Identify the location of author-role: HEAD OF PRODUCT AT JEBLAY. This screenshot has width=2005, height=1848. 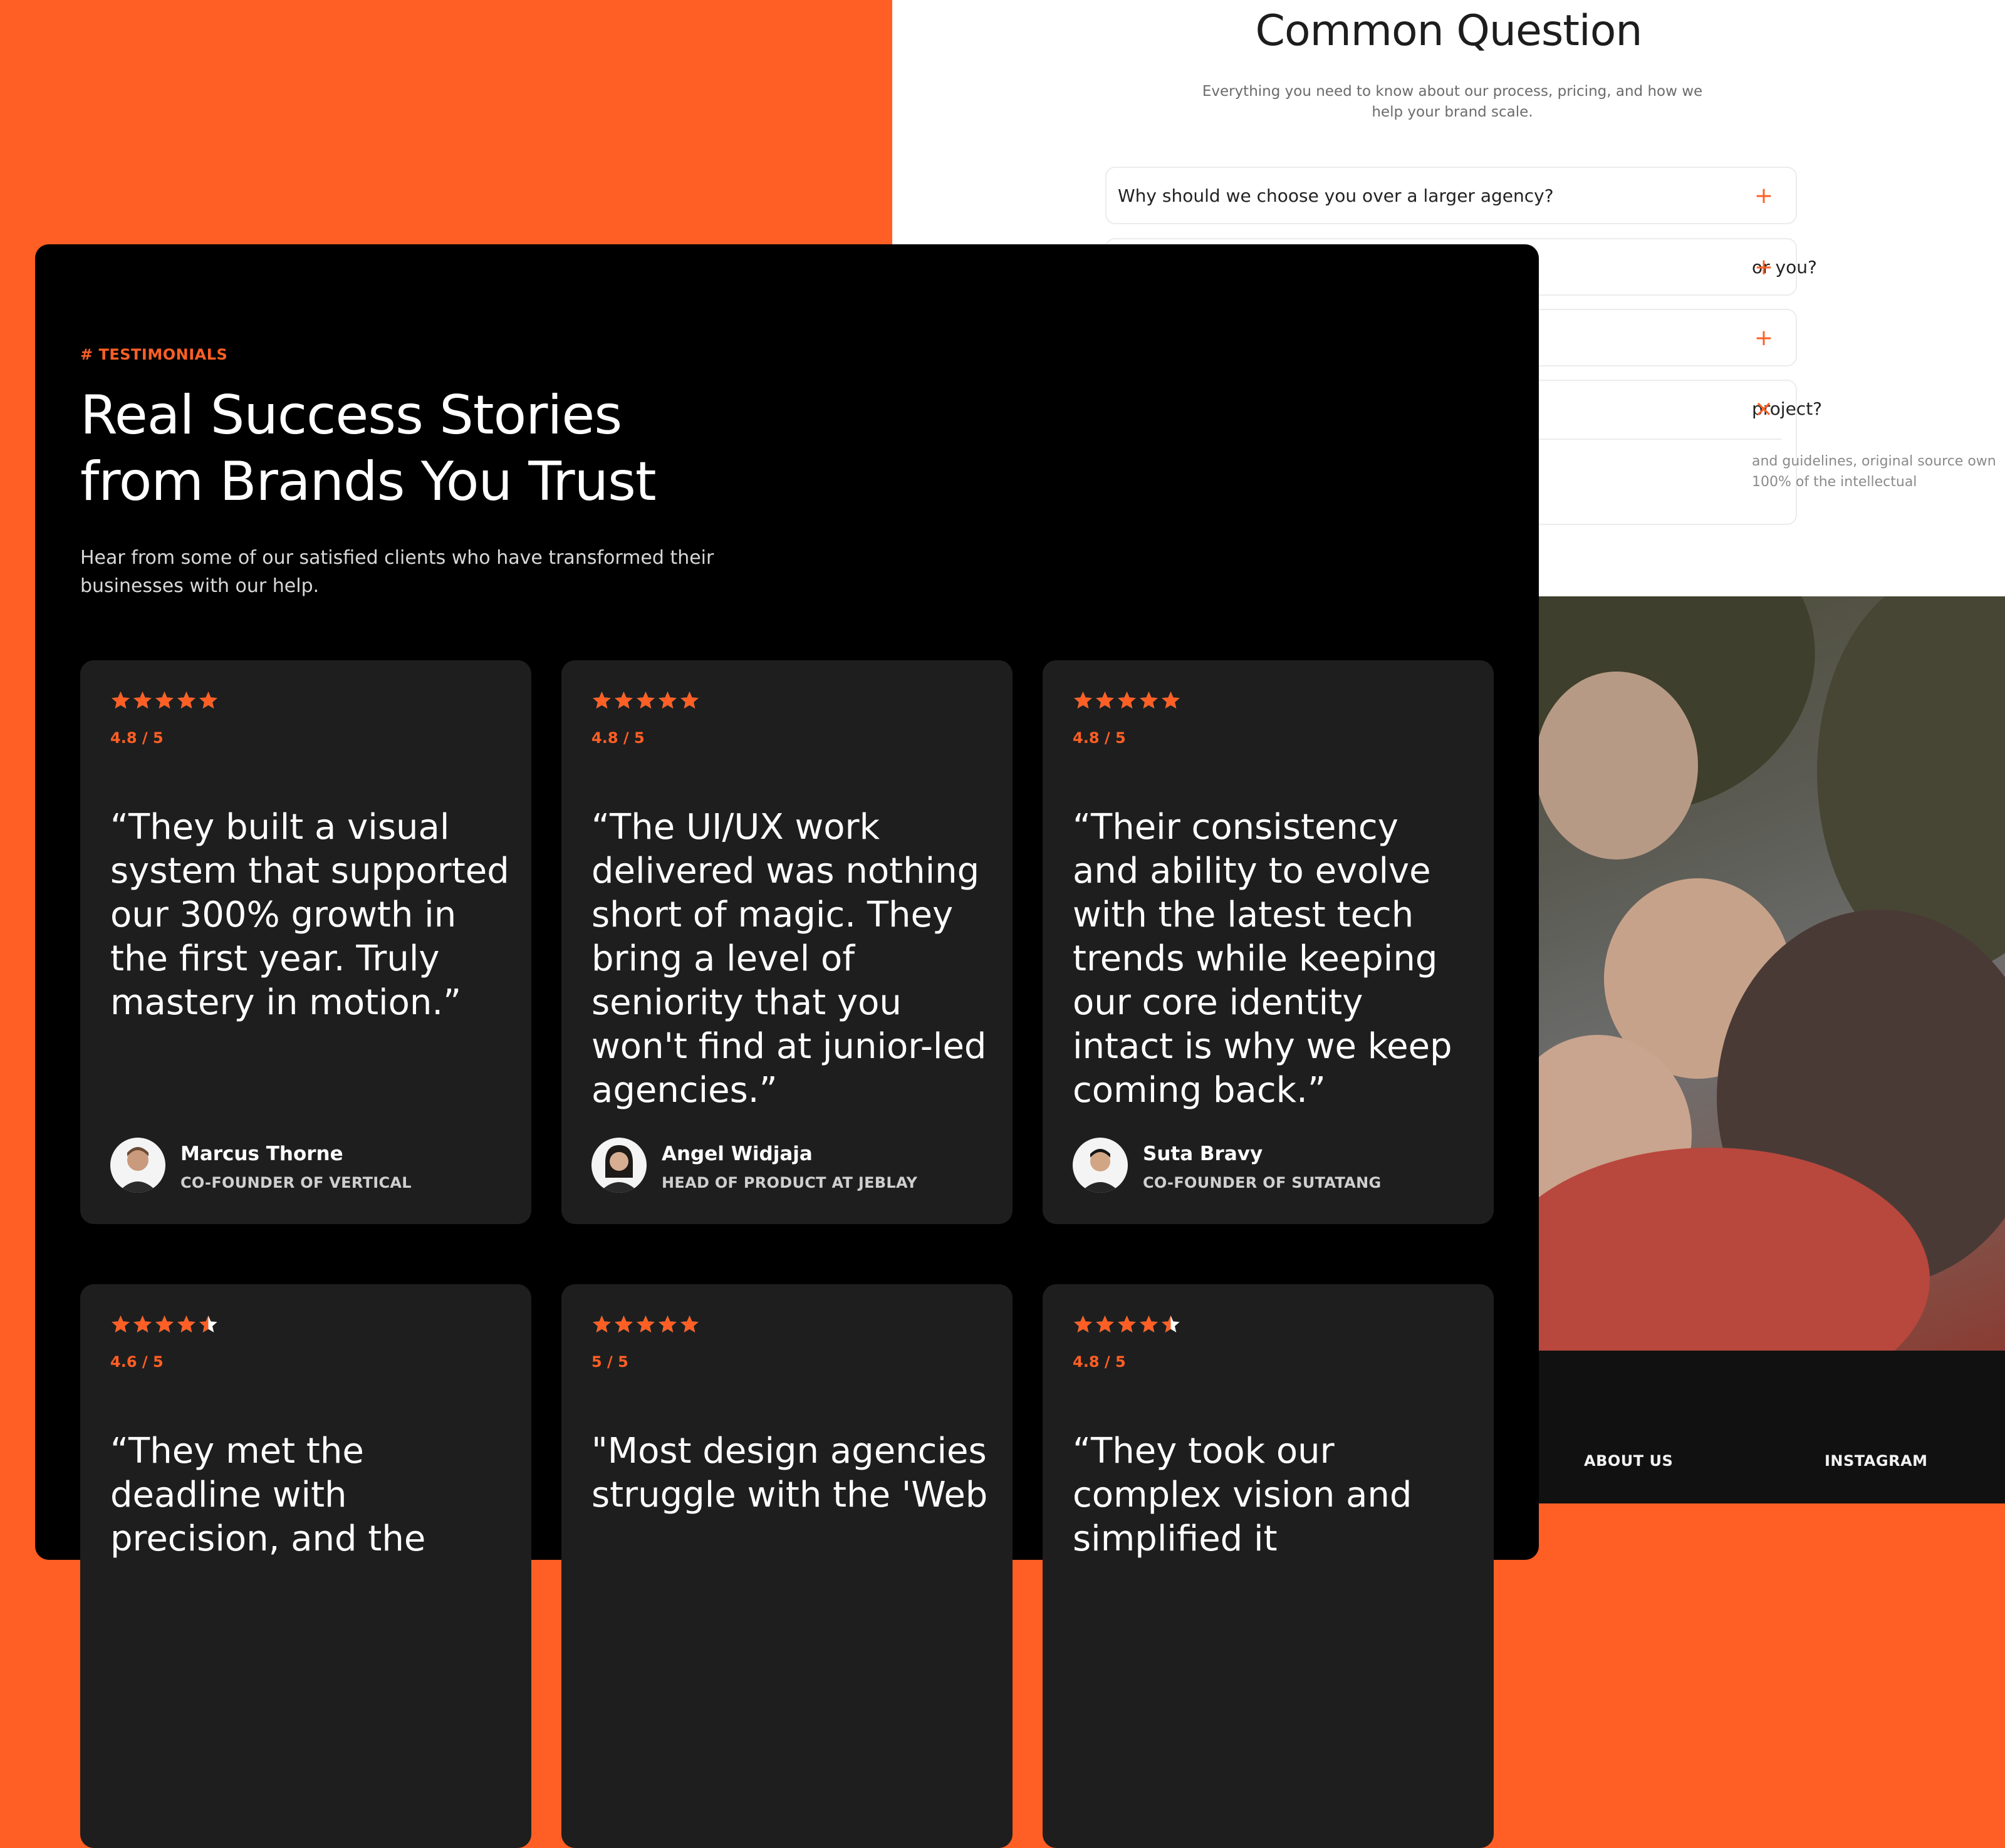
(790, 1182).